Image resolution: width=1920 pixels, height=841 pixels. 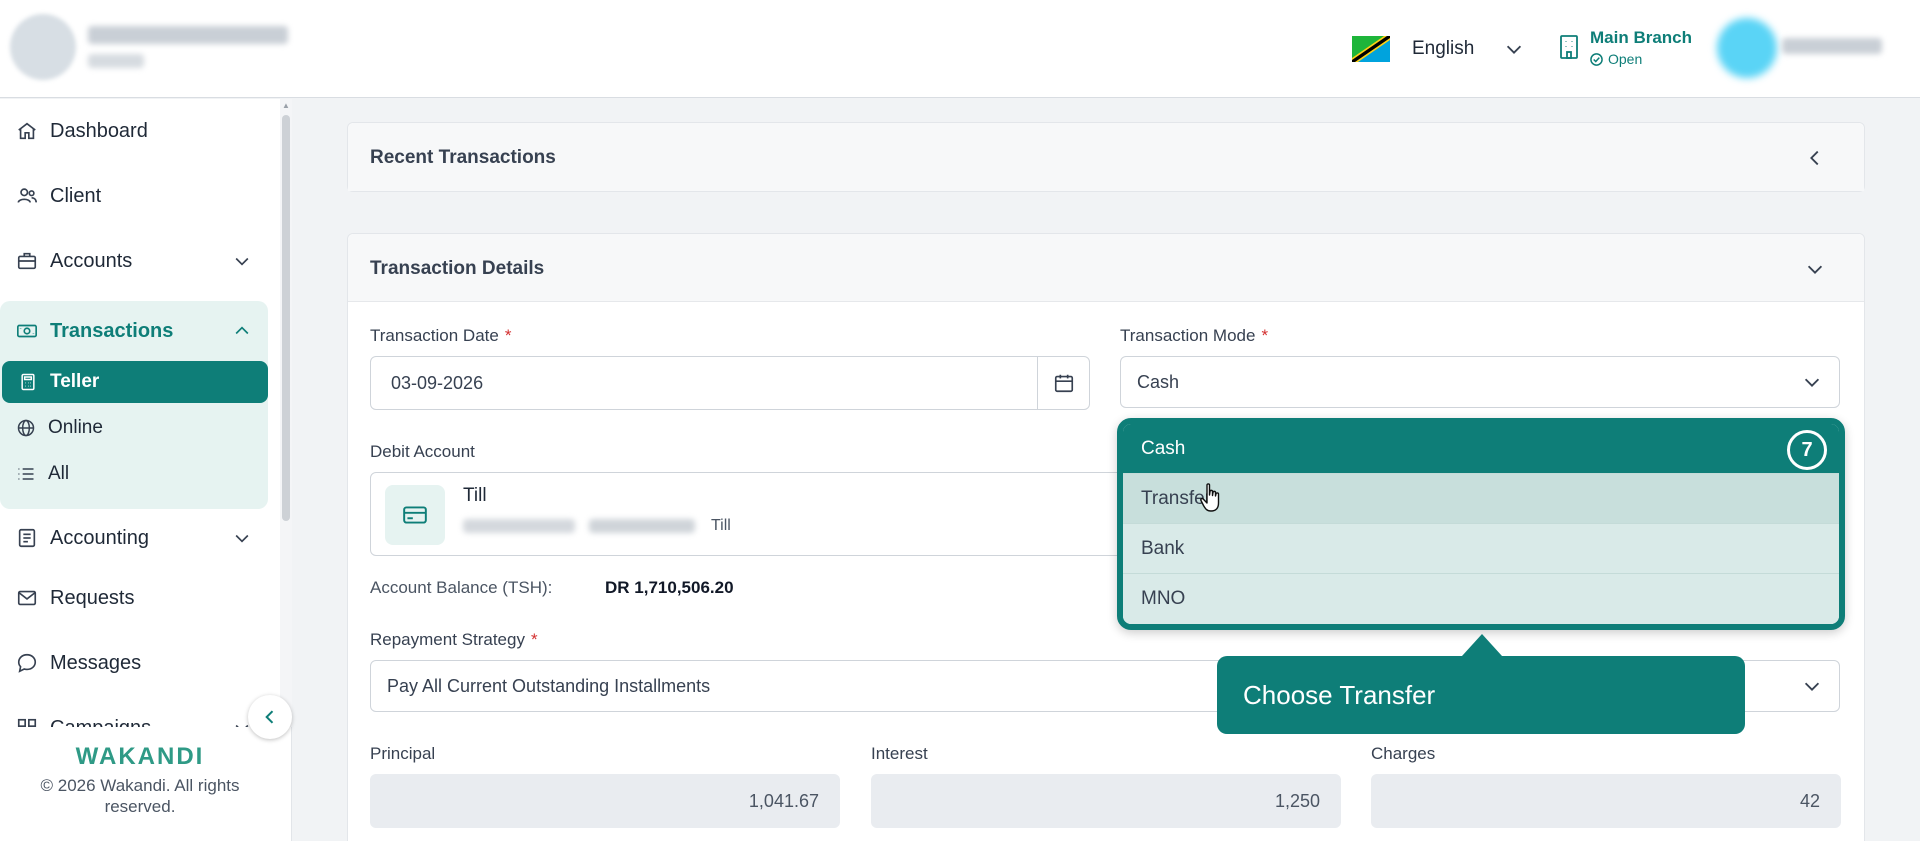 What do you see at coordinates (242, 330) in the screenshot?
I see `chevron-up-icon` at bounding box center [242, 330].